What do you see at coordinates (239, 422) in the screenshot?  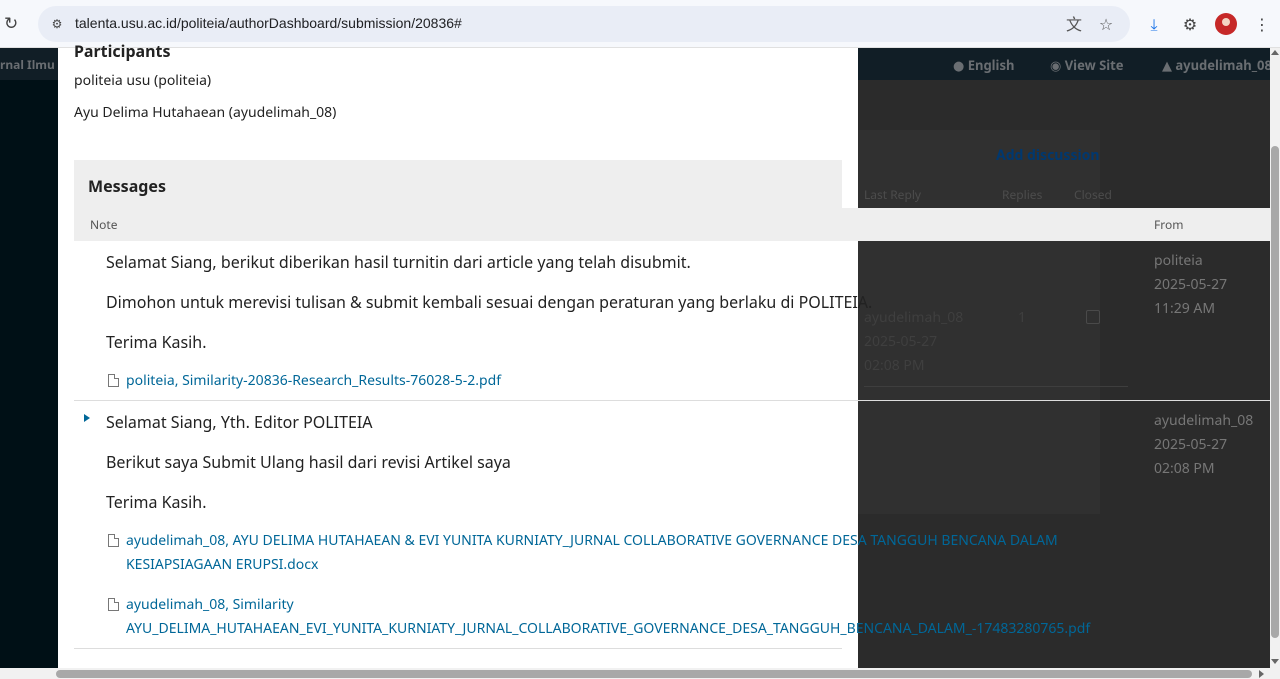 I see `message-text: Selamat Siang, Yth. Editor POLITEIA` at bounding box center [239, 422].